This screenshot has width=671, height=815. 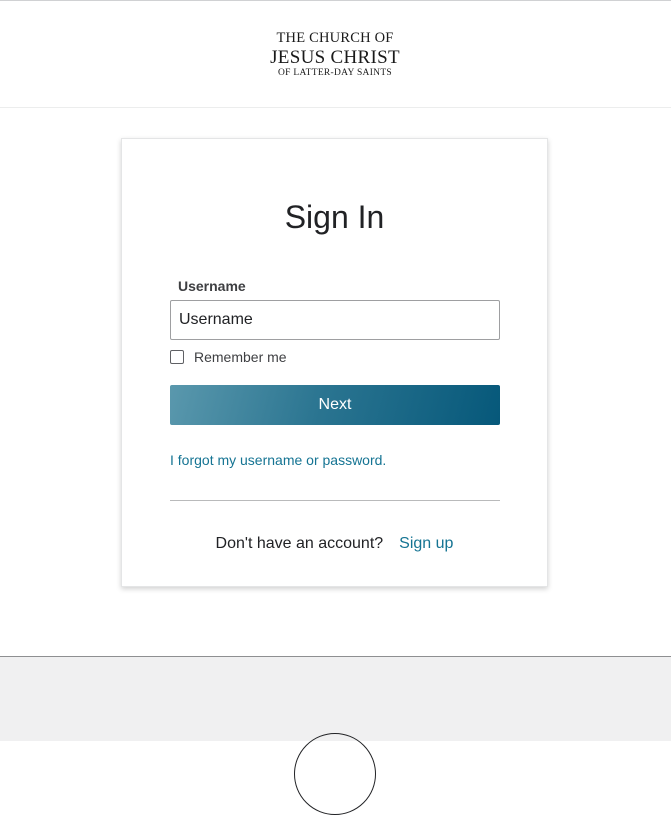 What do you see at coordinates (335, 72) in the screenshot?
I see `logo-line-3: OF LATTER-DAY SAINTS` at bounding box center [335, 72].